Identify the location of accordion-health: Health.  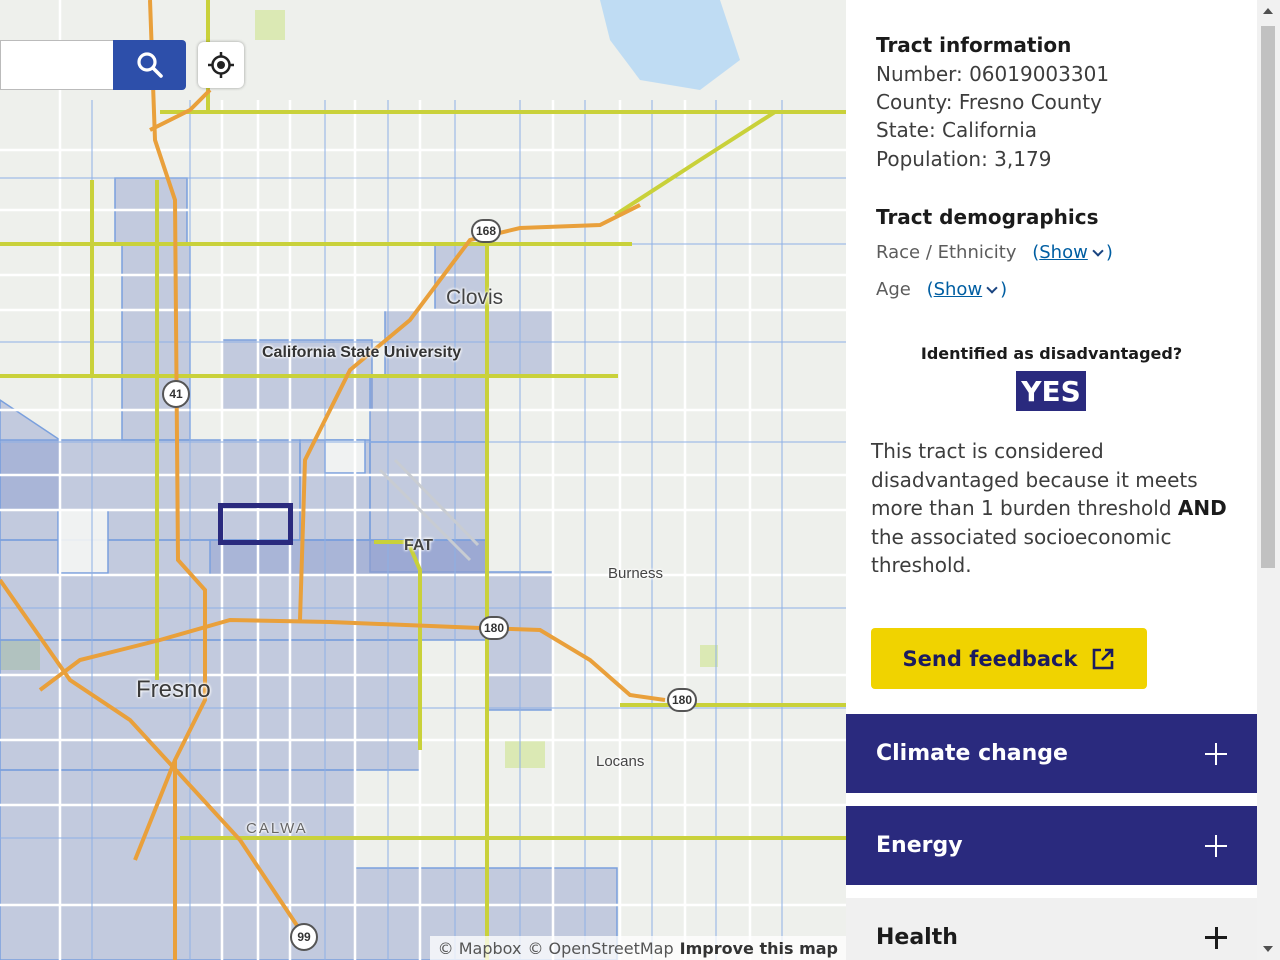
(1051, 929).